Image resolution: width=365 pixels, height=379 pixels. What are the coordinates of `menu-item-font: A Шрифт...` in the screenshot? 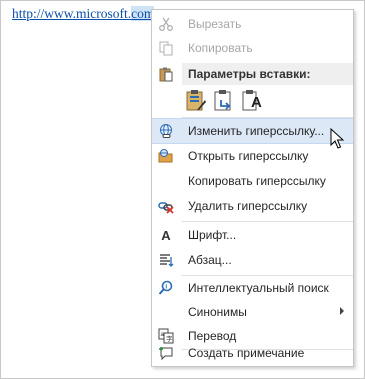 It's located at (252, 235).